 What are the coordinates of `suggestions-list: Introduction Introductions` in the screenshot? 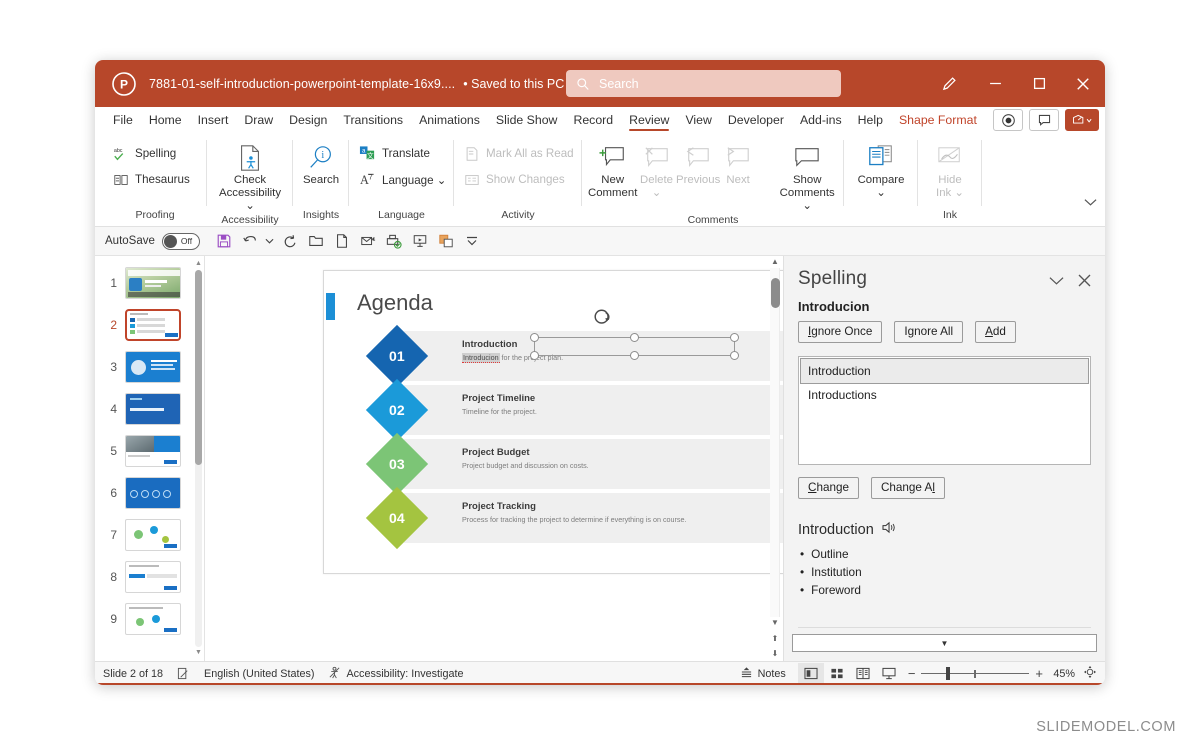 It's located at (944, 410).